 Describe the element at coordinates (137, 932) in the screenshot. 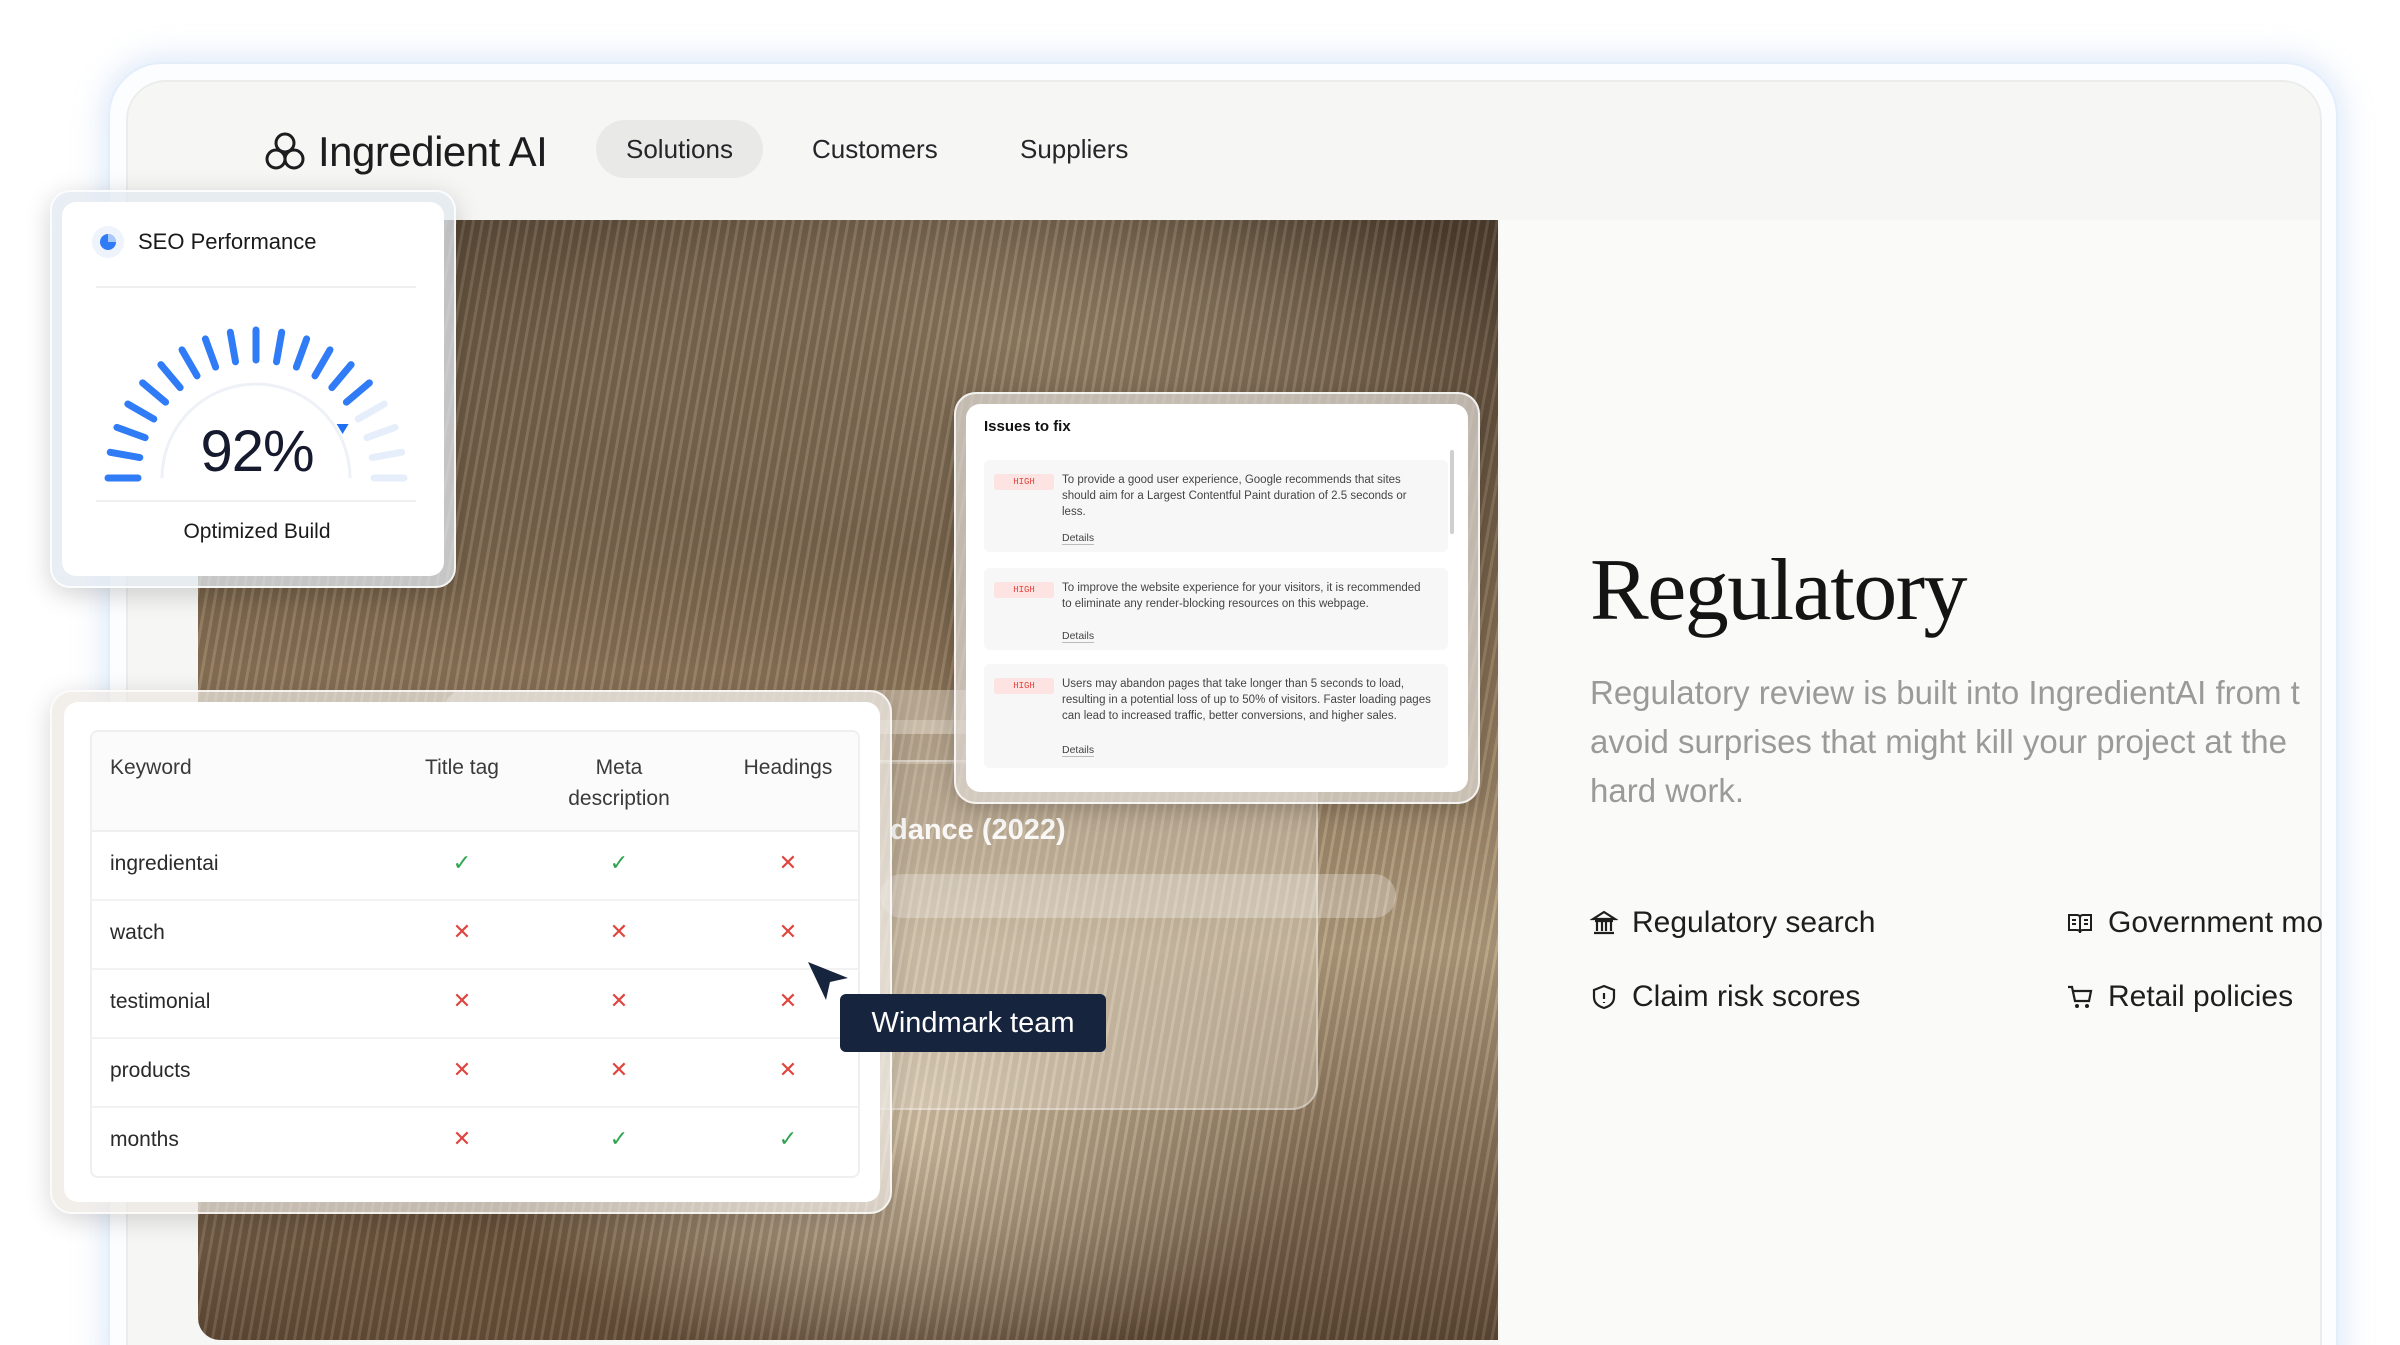

I see `keyword-cell: watch` at that location.